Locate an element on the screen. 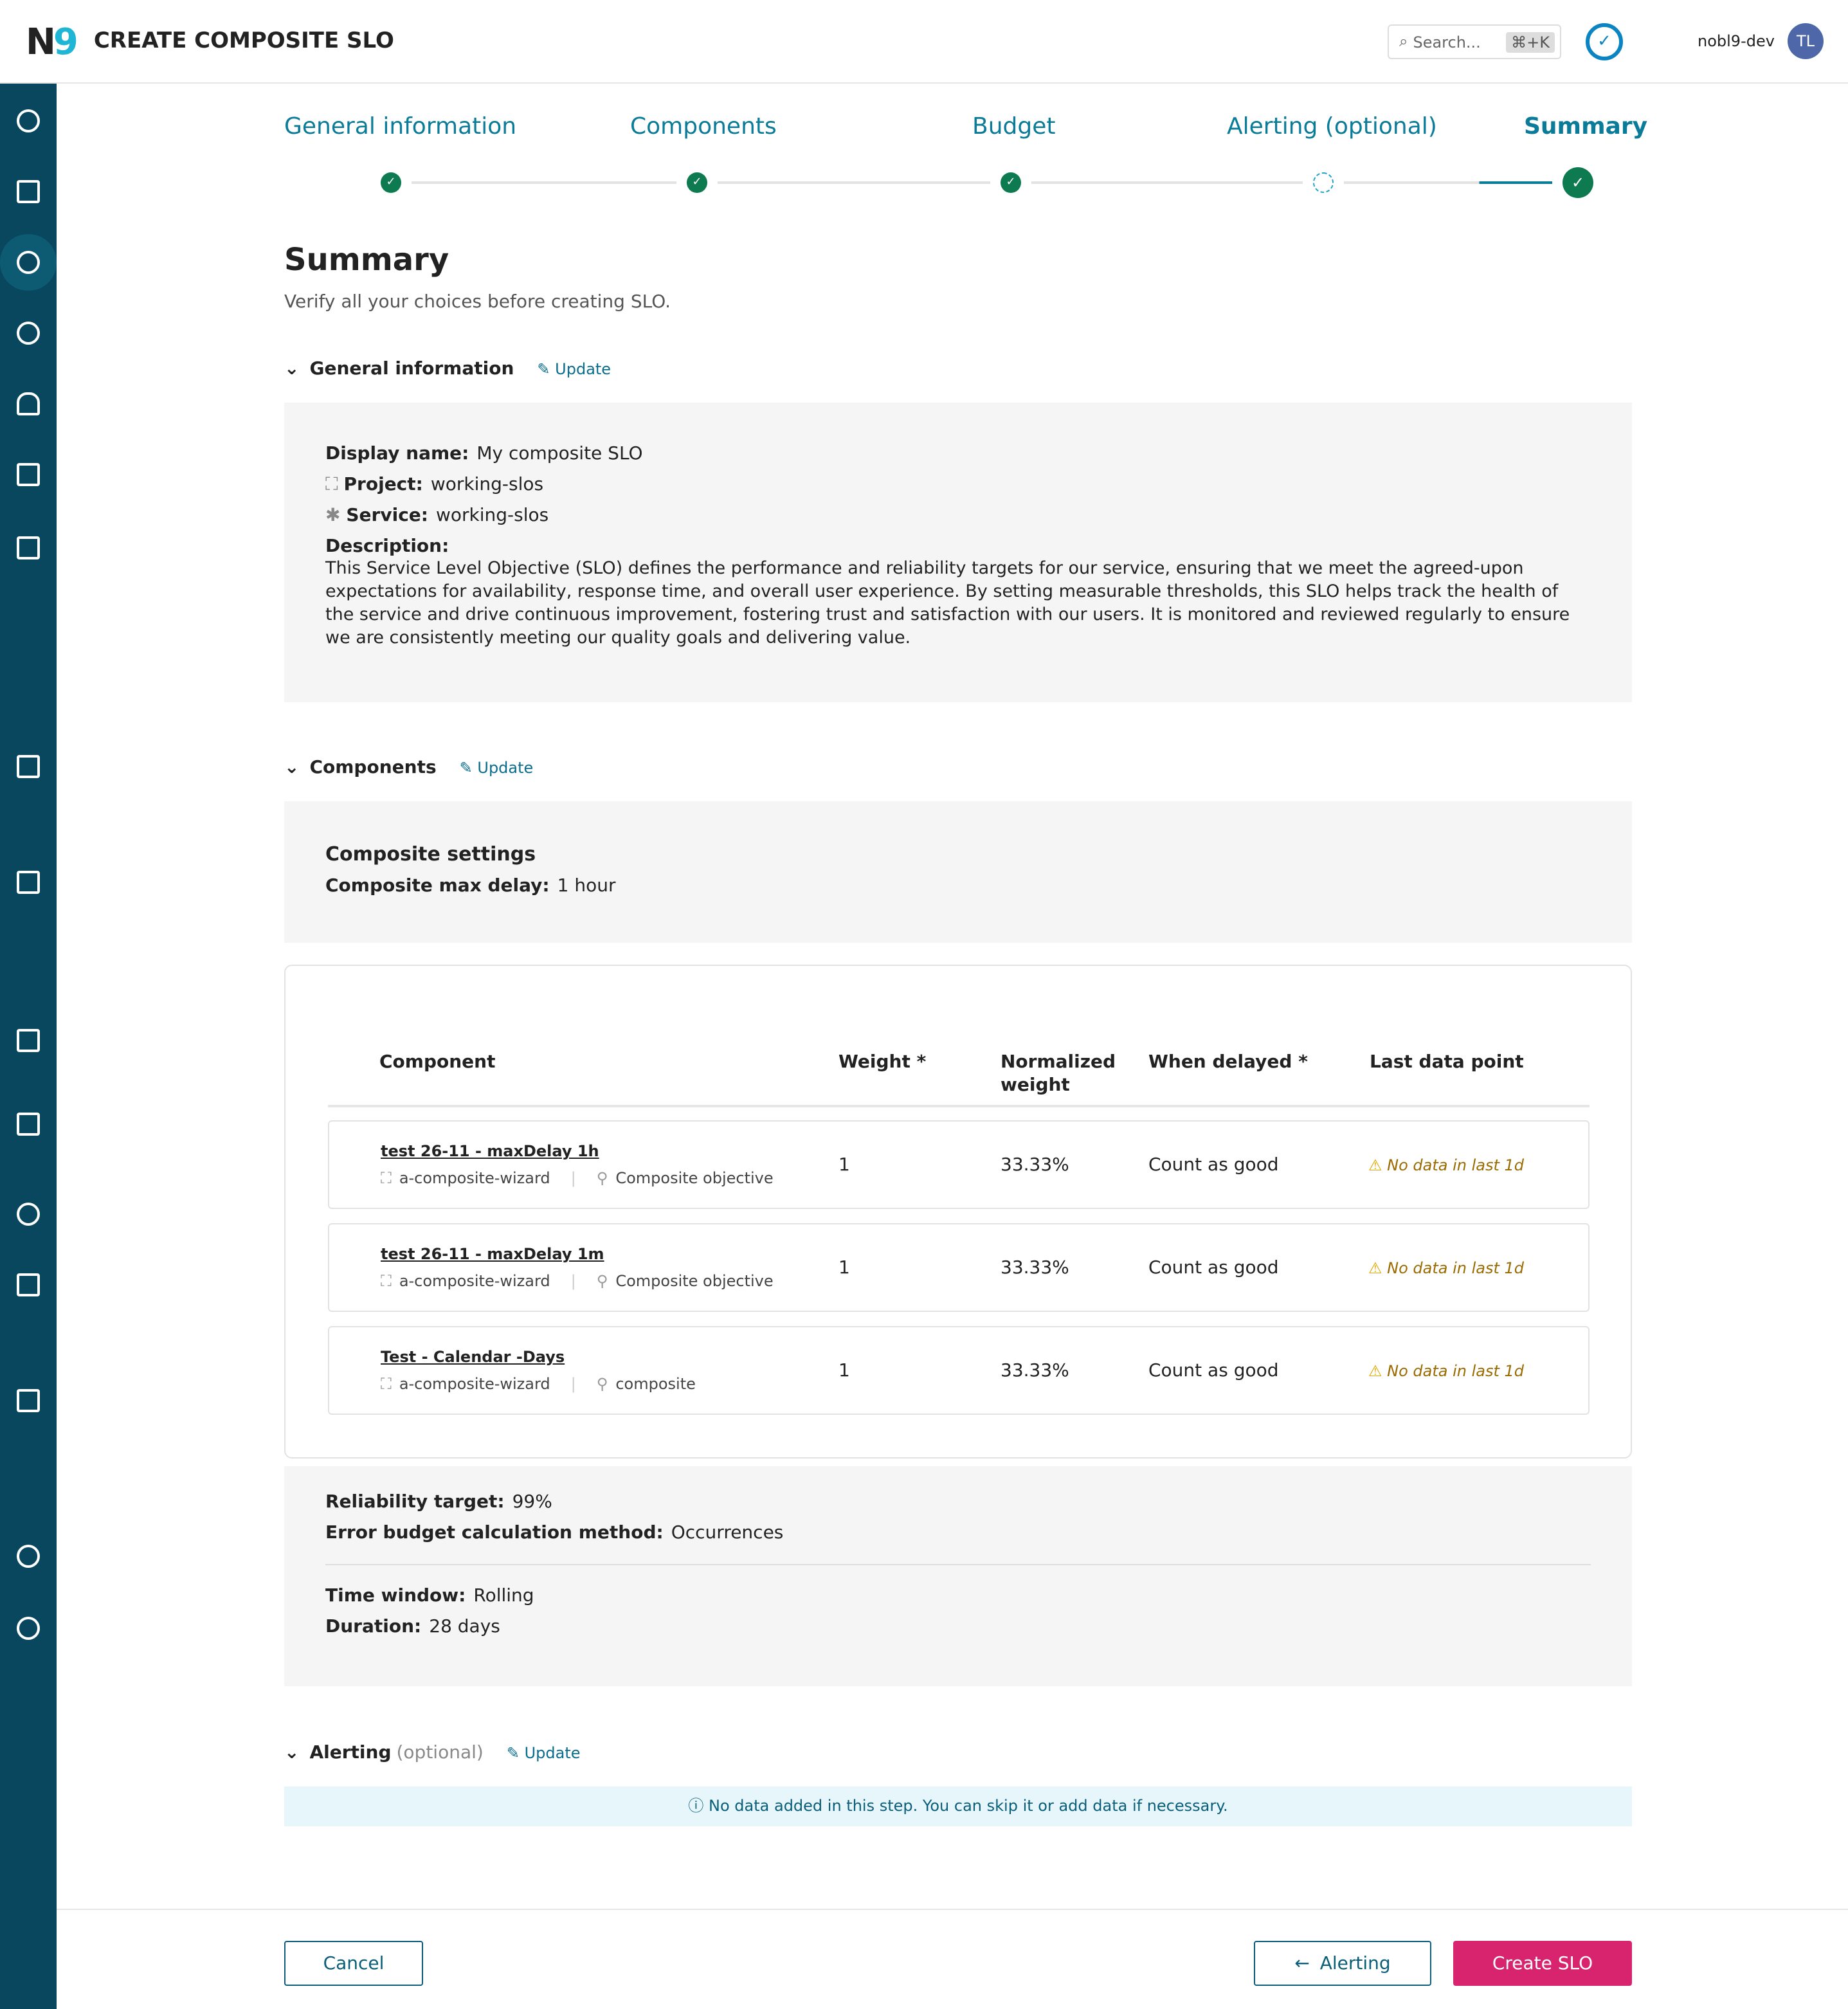 This screenshot has width=1848, height=2009. update-alerting-button: ✎ Update is located at coordinates (544, 1753).